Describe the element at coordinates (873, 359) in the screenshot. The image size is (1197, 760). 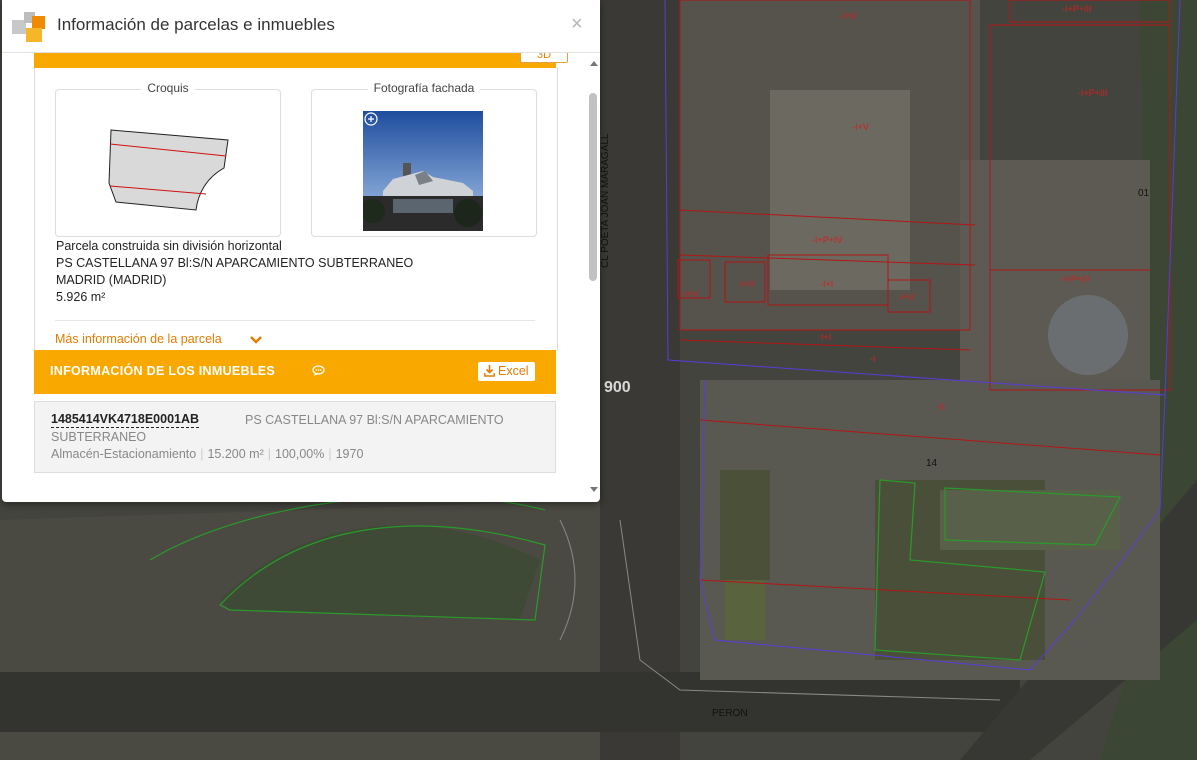
I see `floor-label: -I` at that location.